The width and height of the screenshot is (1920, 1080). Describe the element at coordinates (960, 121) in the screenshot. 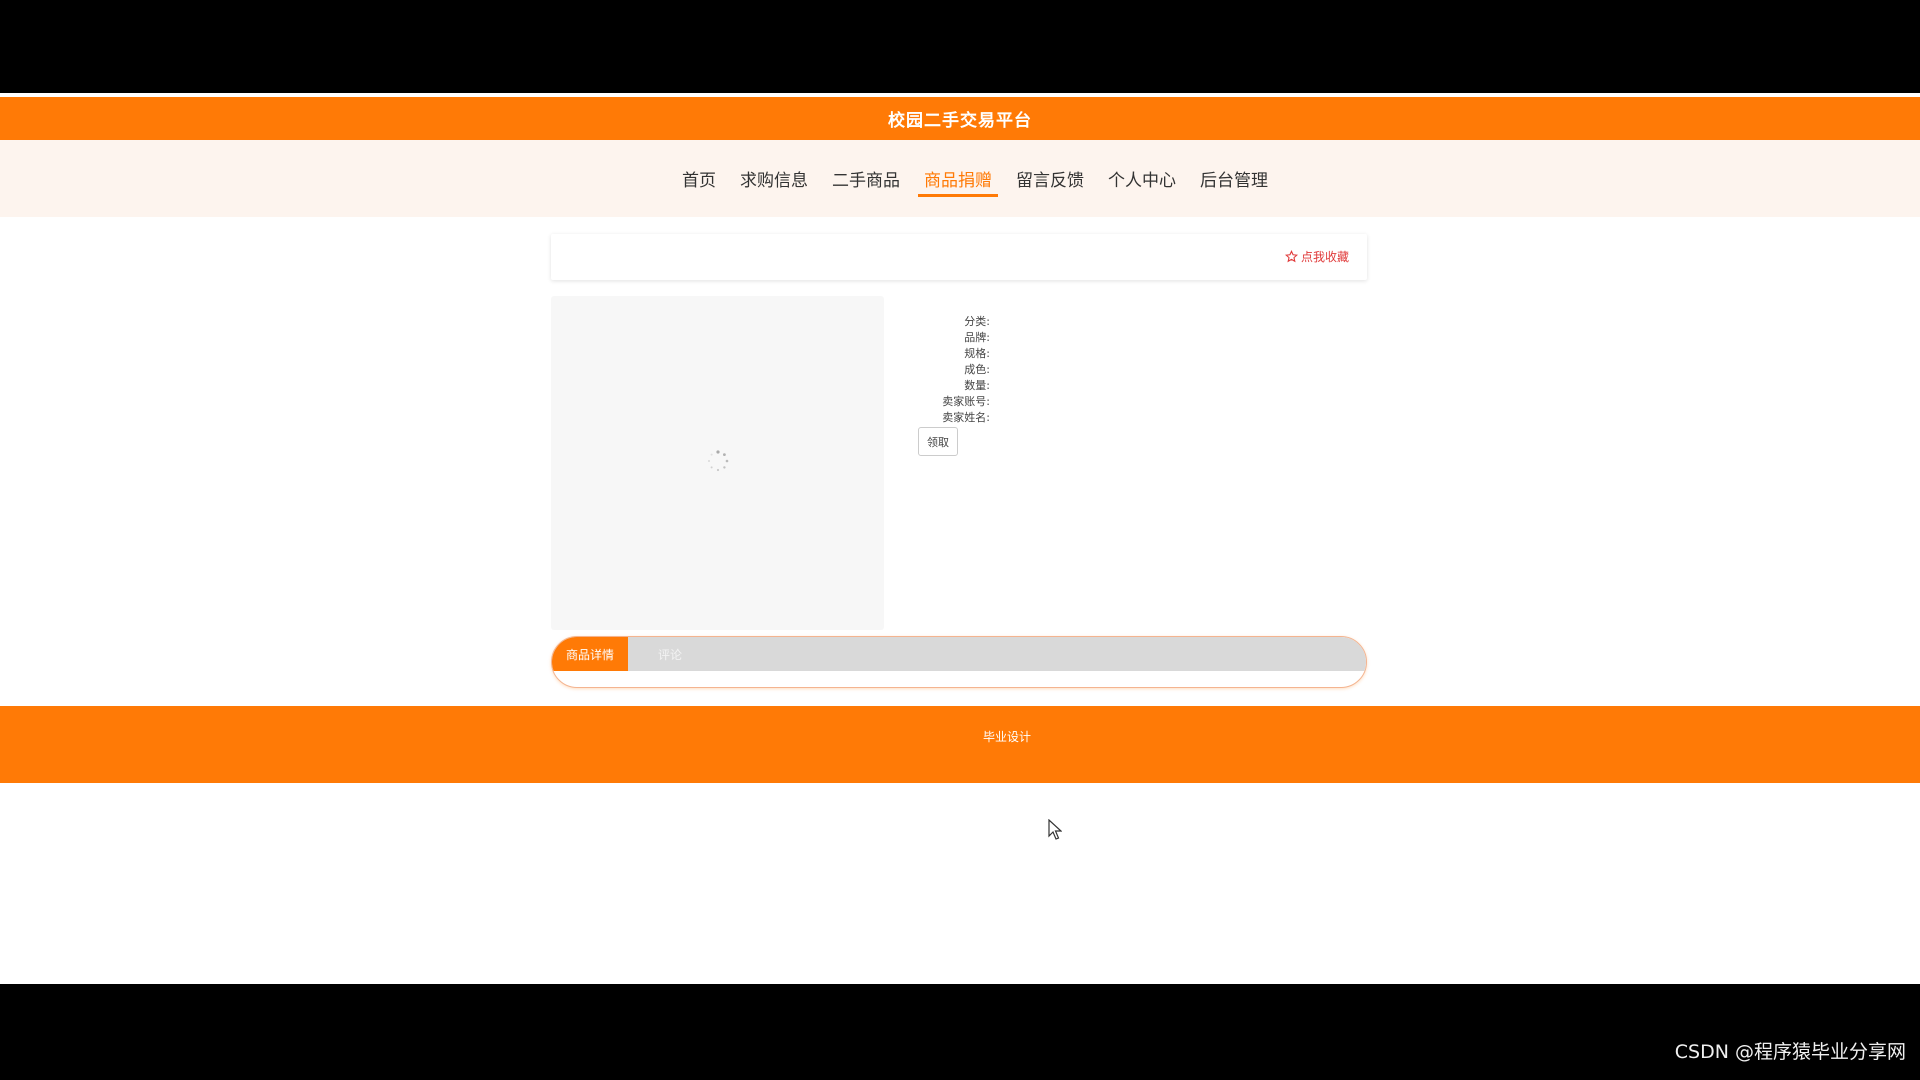

I see `site-title: 校园二手交易平台` at that location.